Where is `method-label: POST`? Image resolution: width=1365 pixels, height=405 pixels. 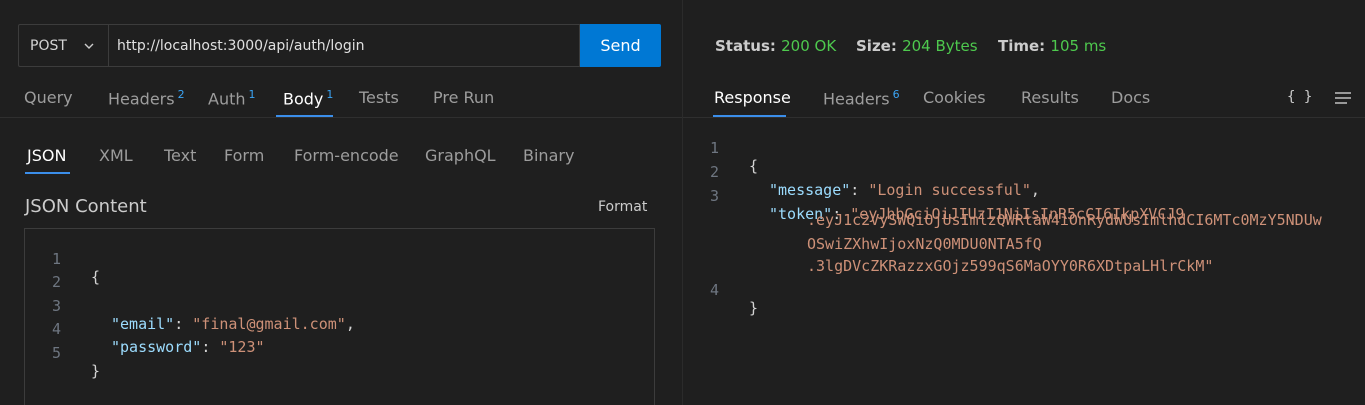 method-label: POST is located at coordinates (48, 45).